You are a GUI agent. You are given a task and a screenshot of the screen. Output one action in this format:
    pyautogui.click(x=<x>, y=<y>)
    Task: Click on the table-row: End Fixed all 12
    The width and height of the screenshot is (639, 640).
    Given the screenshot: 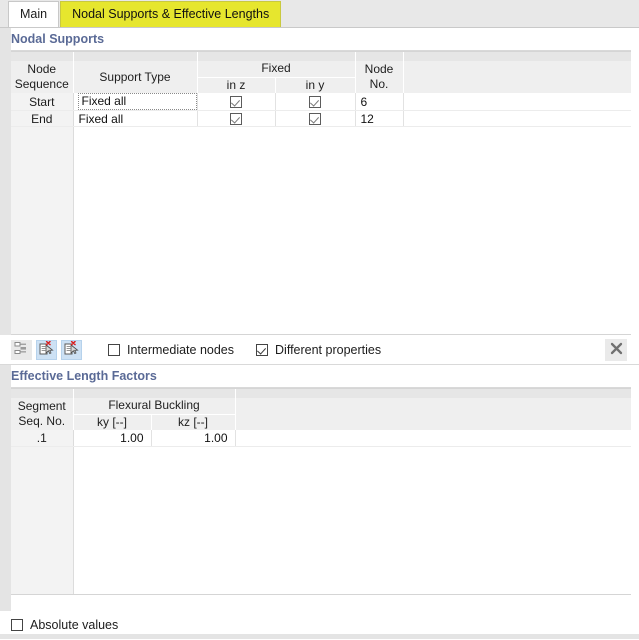 What is the action you would take?
    pyautogui.click(x=321, y=118)
    